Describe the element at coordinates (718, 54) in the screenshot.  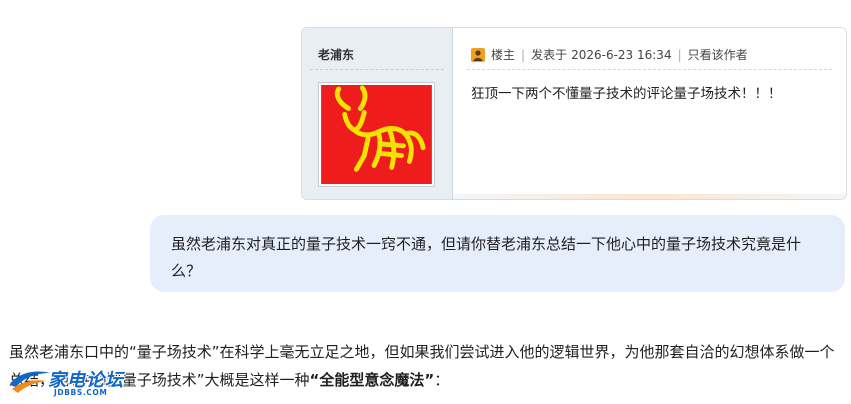
I see `only-author-link: 只看该作者` at that location.